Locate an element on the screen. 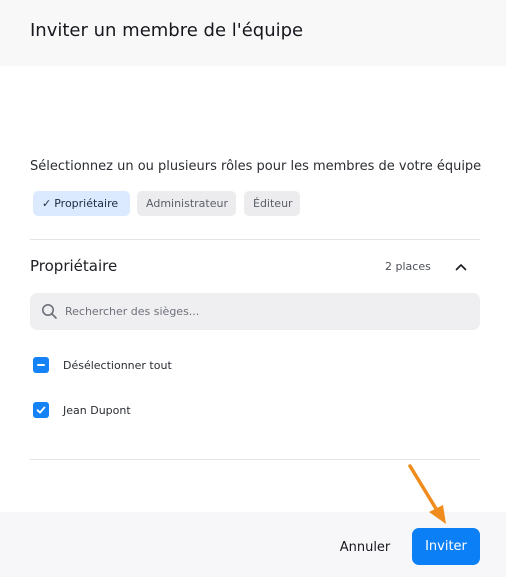  role-chip-label: Éditeur is located at coordinates (273, 203).